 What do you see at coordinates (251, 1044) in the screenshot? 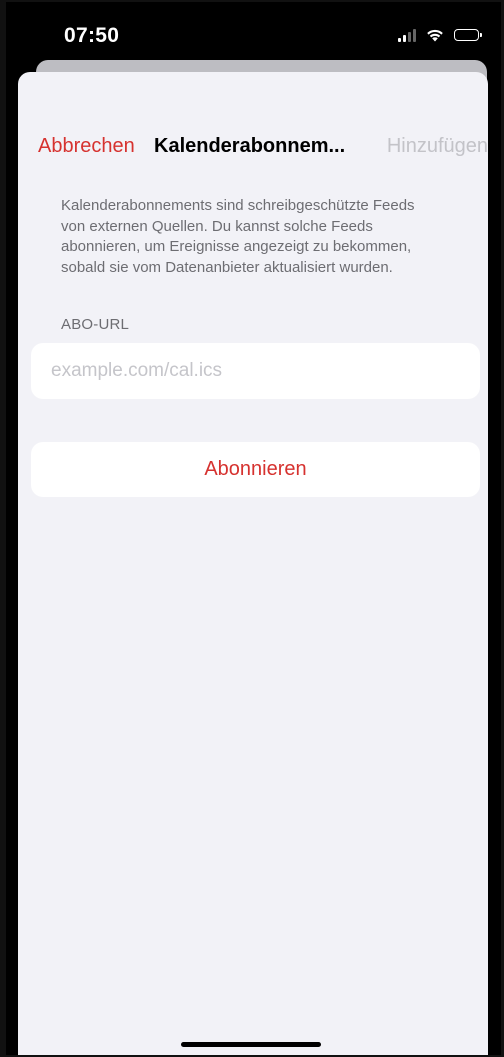
I see `home-indicator` at bounding box center [251, 1044].